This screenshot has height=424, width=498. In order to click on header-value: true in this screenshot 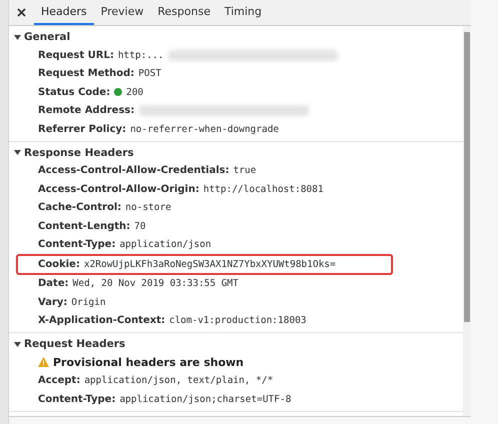, I will do `click(244, 170)`.